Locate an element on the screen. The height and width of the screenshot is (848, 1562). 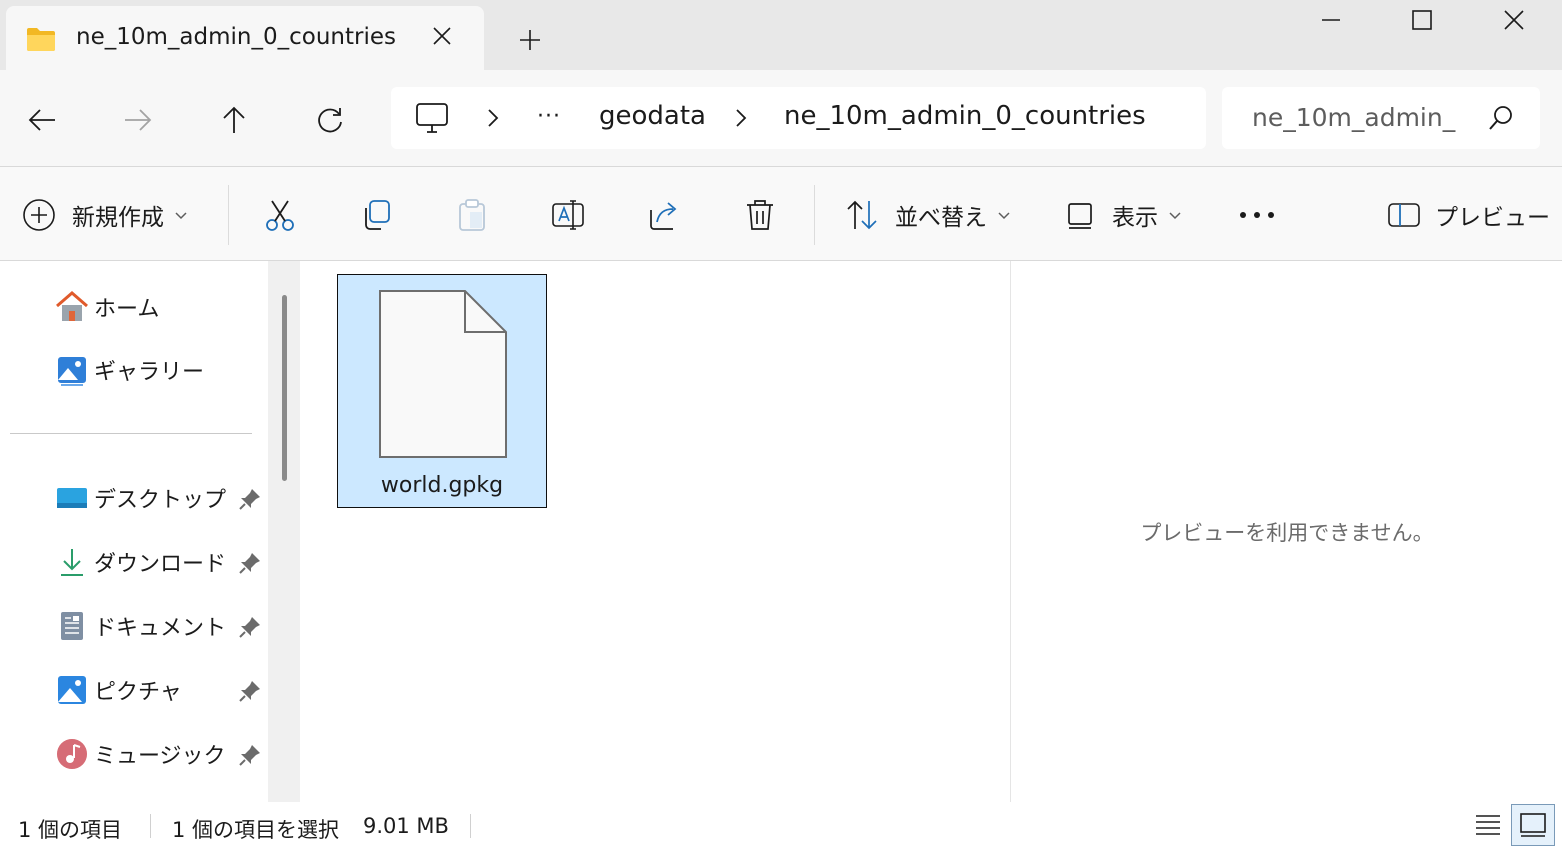
gallery-icon is located at coordinates (72, 371).